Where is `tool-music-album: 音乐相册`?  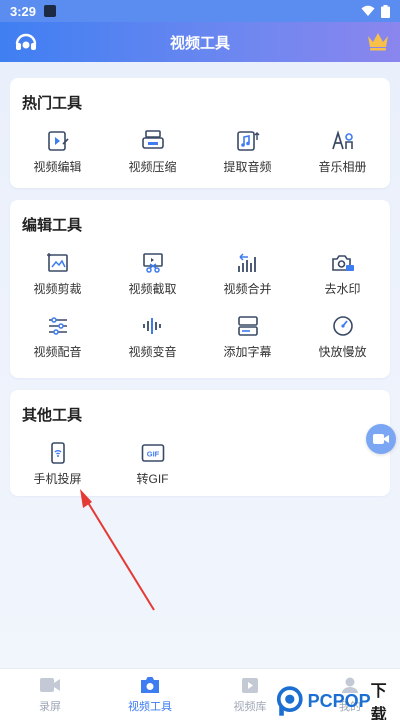
tool-music-album: 音乐相册 is located at coordinates (342, 152).